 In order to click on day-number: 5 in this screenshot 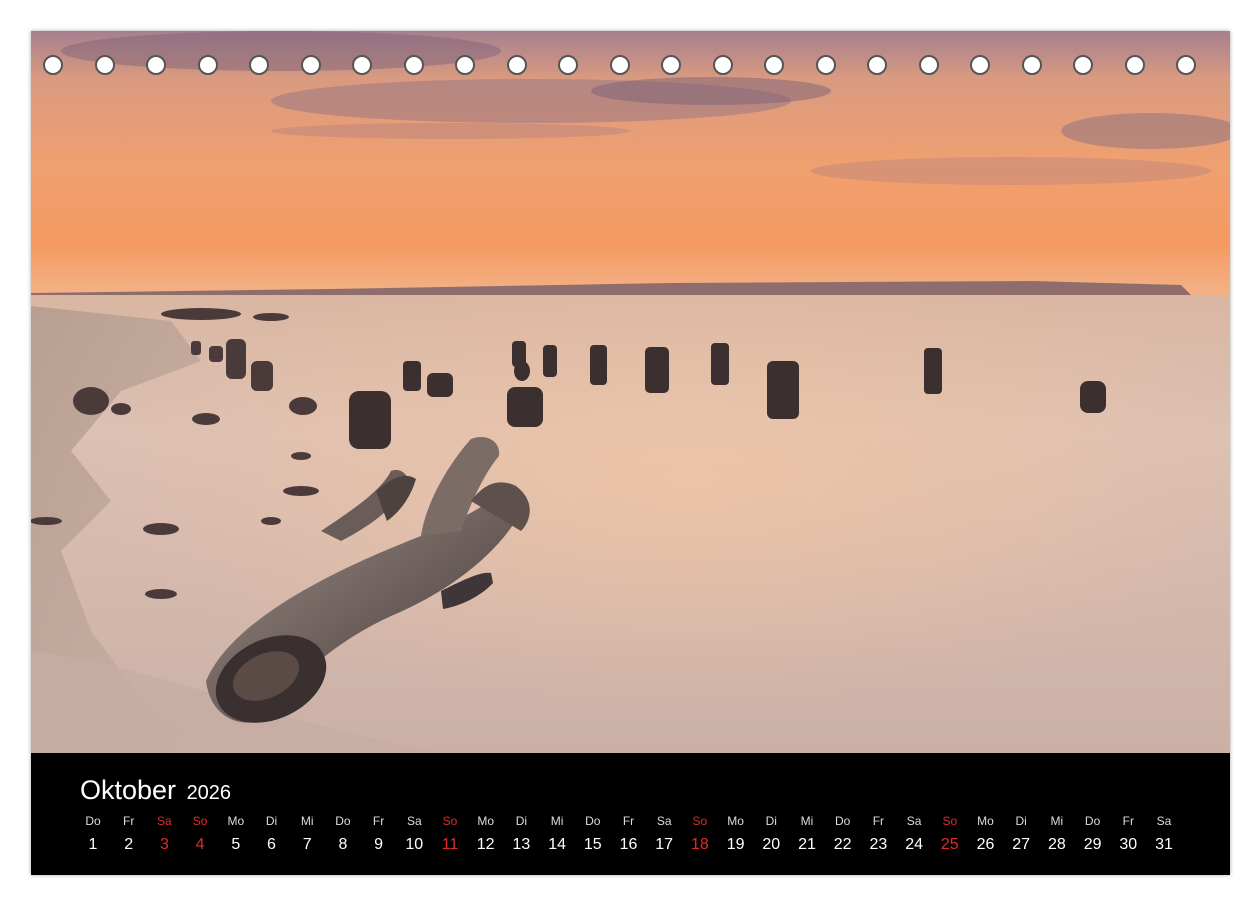, I will do `click(236, 844)`.